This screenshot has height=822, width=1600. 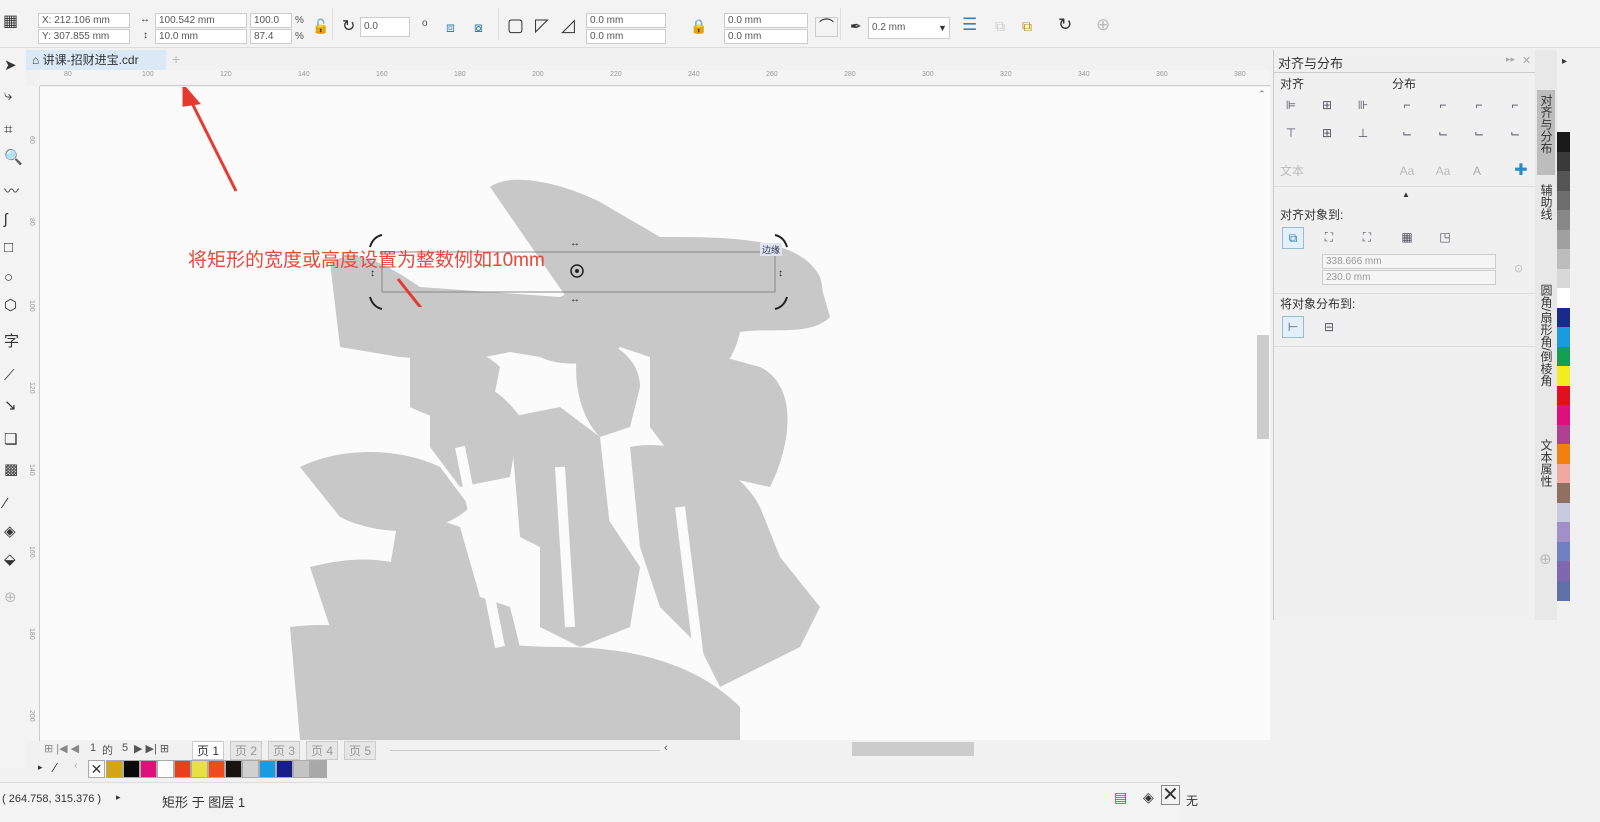 I want to click on polygon-tool-icon: ⬡, so click(x=10, y=306).